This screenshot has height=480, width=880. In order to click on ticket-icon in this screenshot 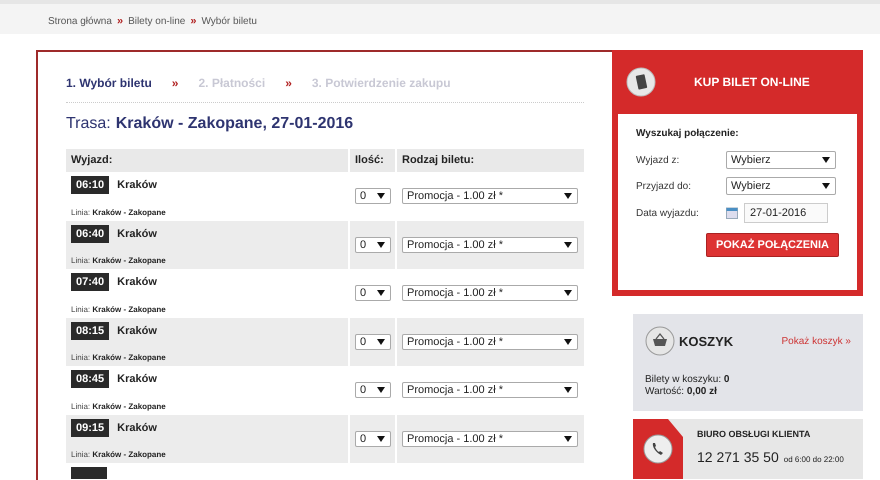, I will do `click(641, 82)`.